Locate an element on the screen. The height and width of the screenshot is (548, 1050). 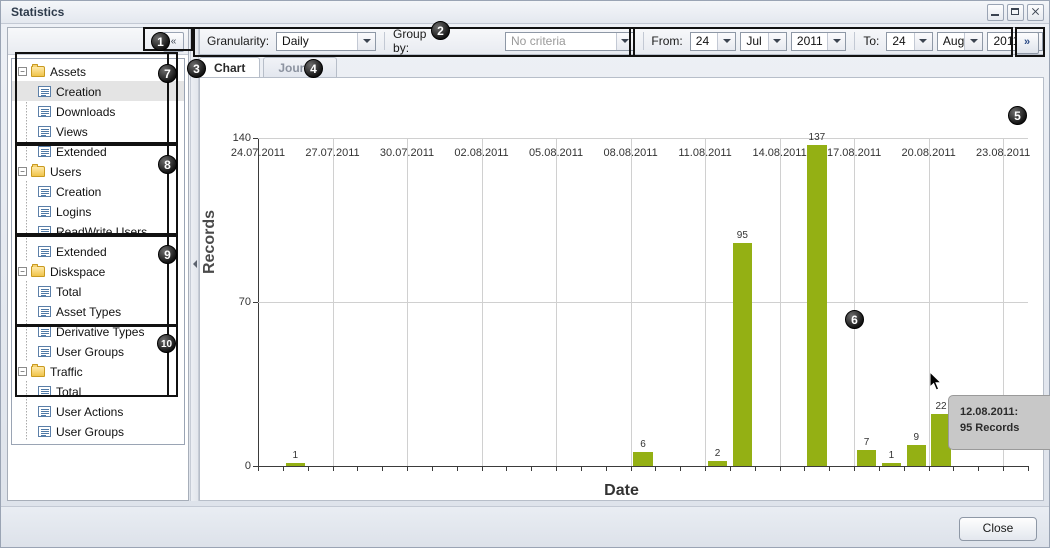
y-axis-tick-label: 140 is located at coordinates (241, 138).